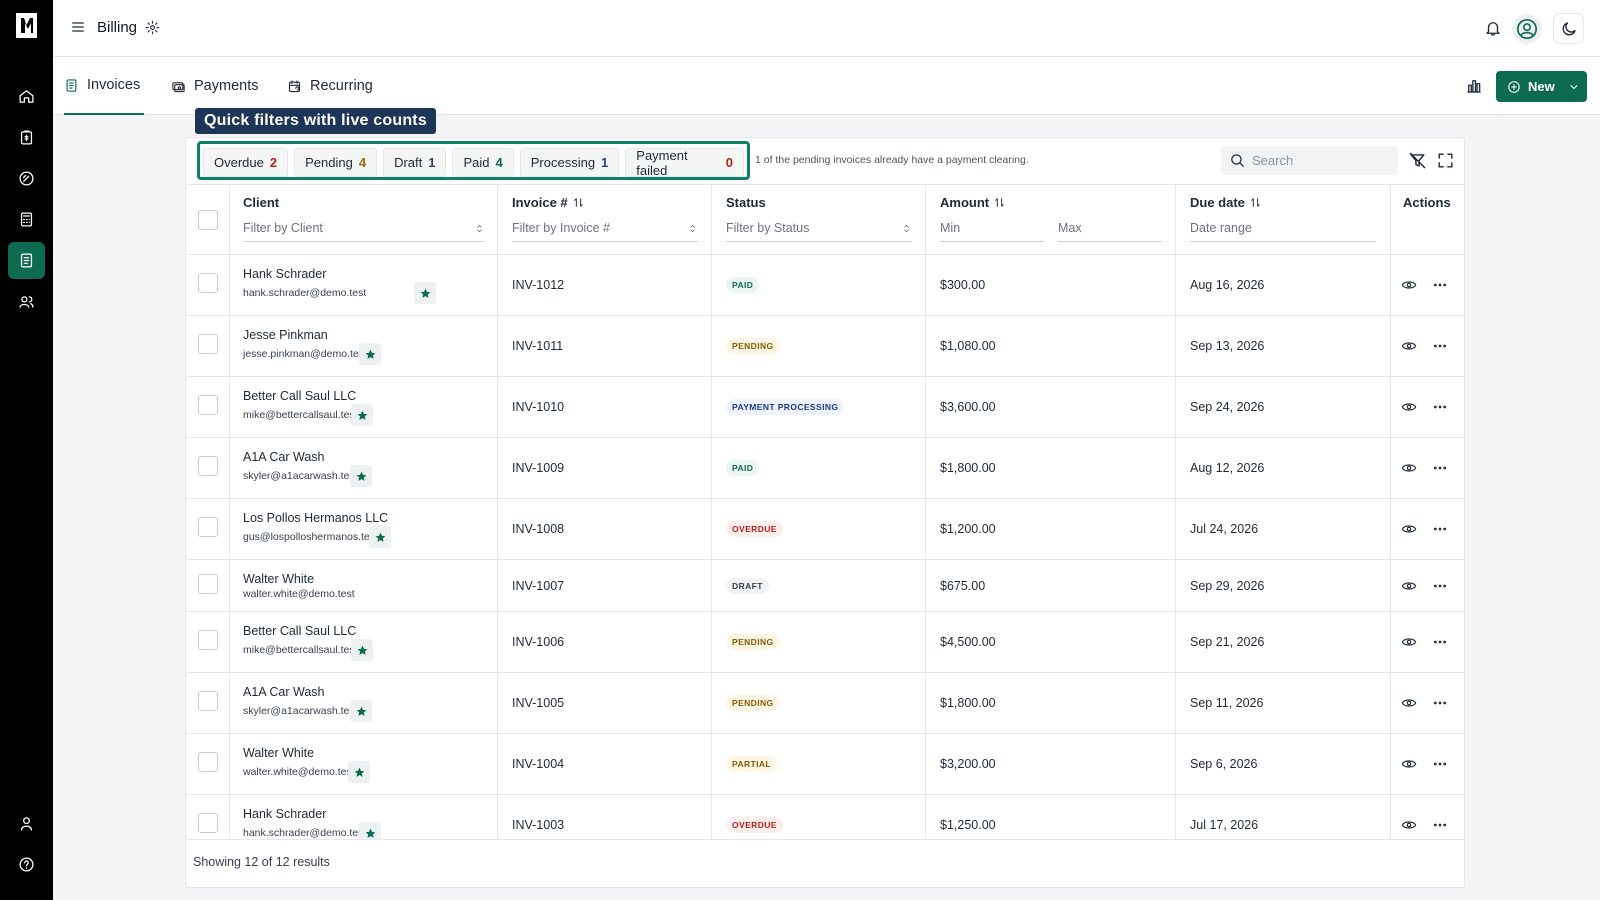 Image resolution: width=1600 pixels, height=900 pixels. Describe the element at coordinates (819, 228) in the screenshot. I see `status-filter: Filter by Status` at that location.